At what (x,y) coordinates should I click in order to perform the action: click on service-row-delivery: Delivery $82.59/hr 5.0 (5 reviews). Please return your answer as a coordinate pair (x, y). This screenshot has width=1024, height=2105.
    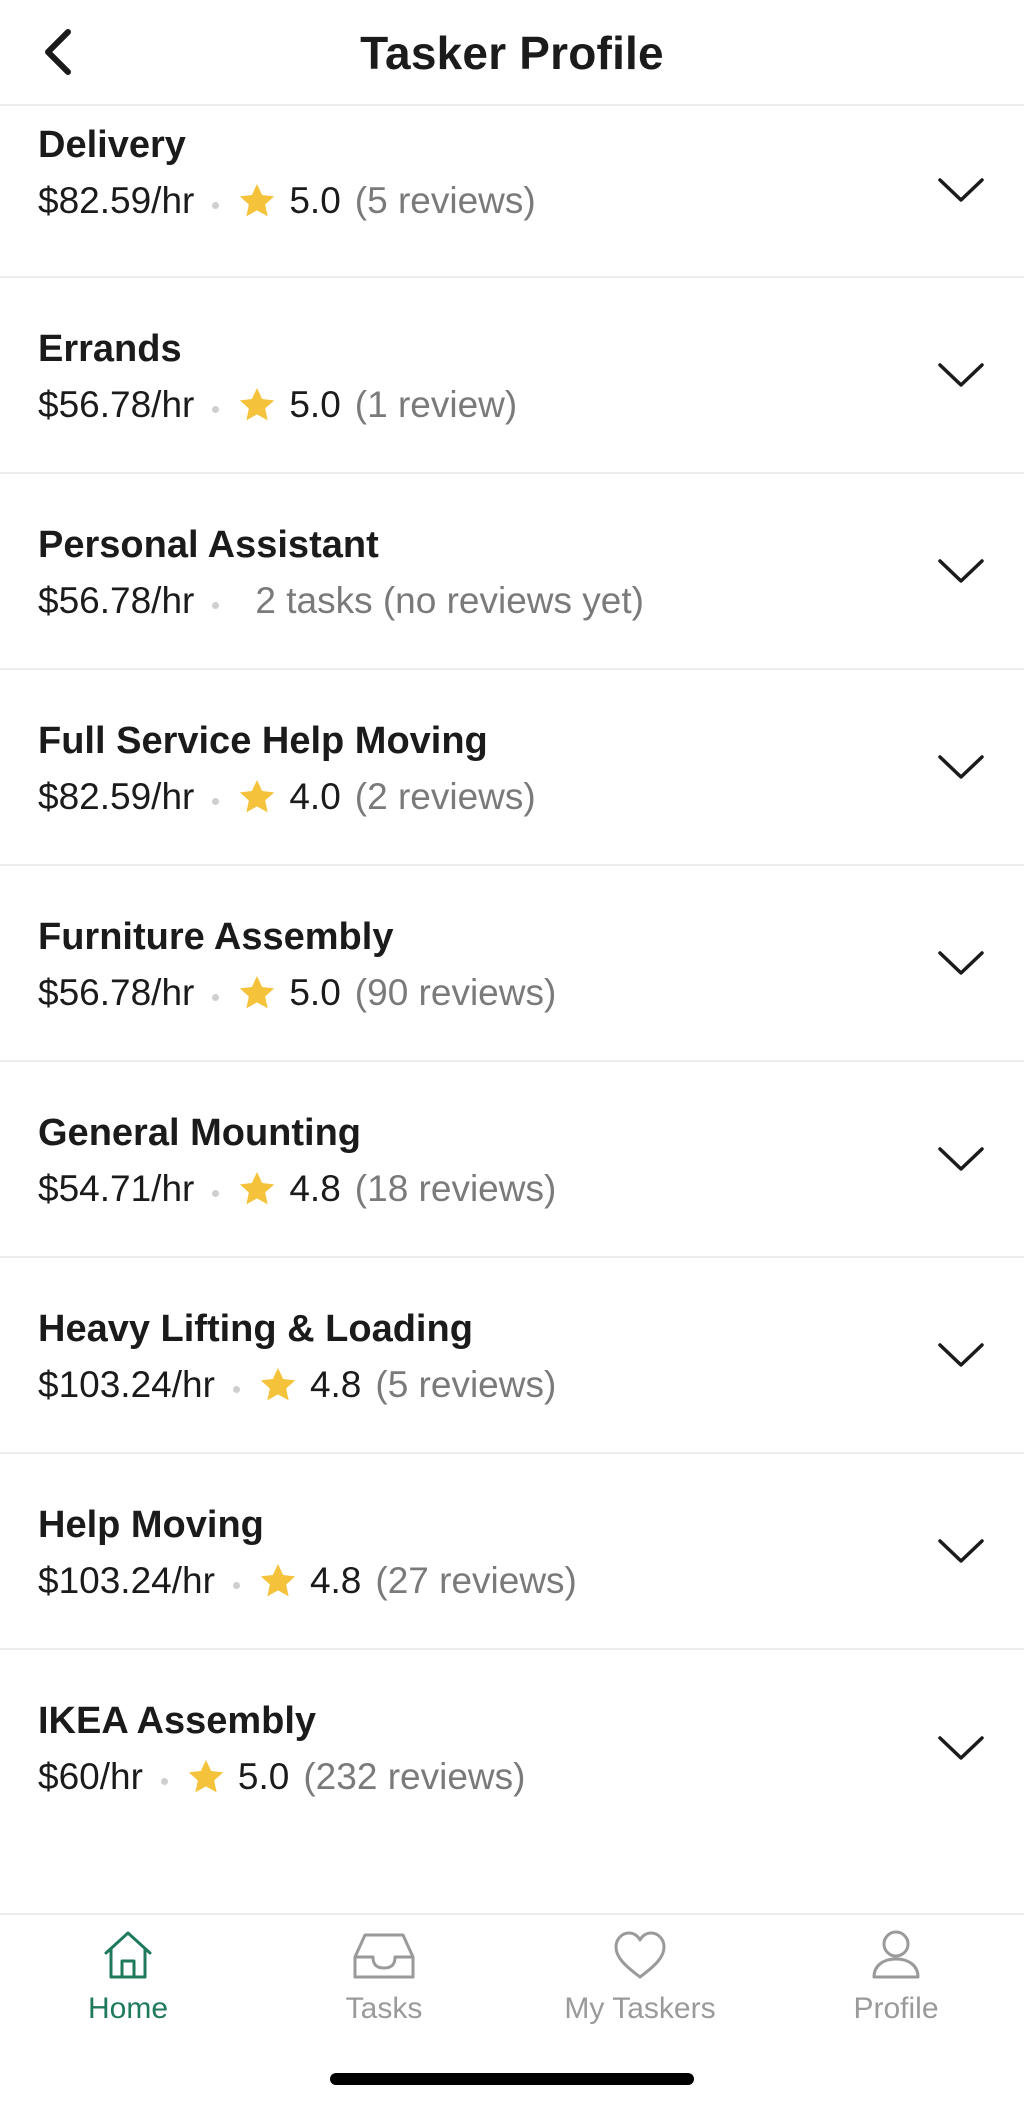
    Looking at the image, I should click on (512, 191).